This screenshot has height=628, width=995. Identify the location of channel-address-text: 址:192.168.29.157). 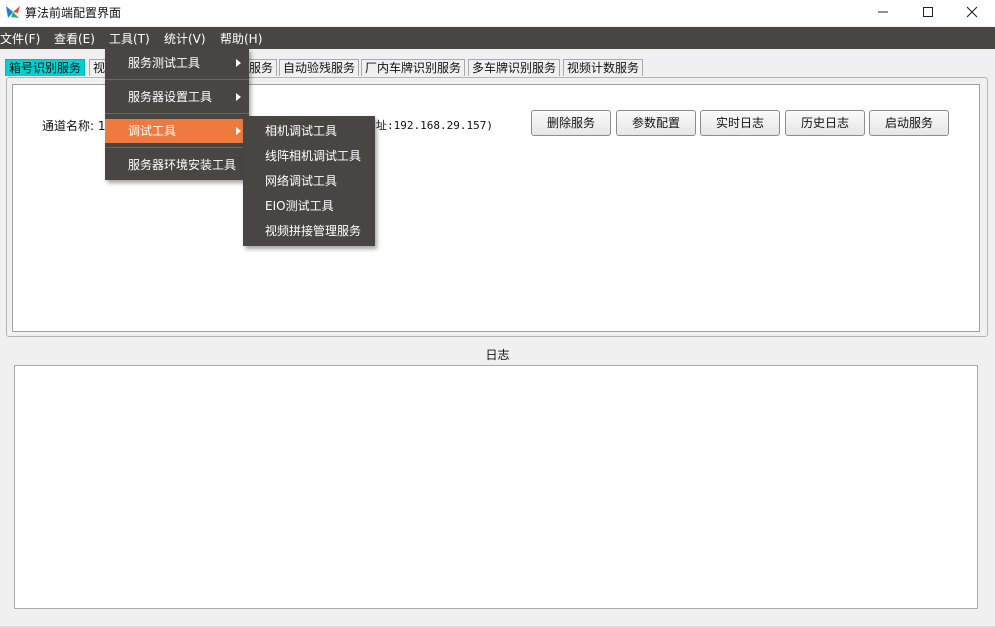
(434, 125).